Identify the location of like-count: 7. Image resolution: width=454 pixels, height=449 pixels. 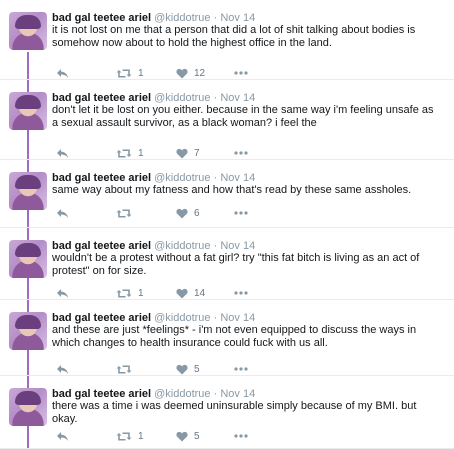
(197, 153).